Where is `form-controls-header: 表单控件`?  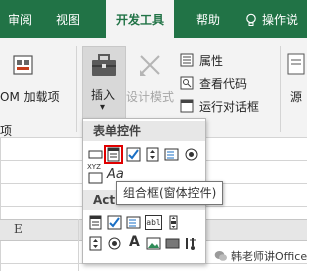
form-controls-header: 表单控件 is located at coordinates (144, 131).